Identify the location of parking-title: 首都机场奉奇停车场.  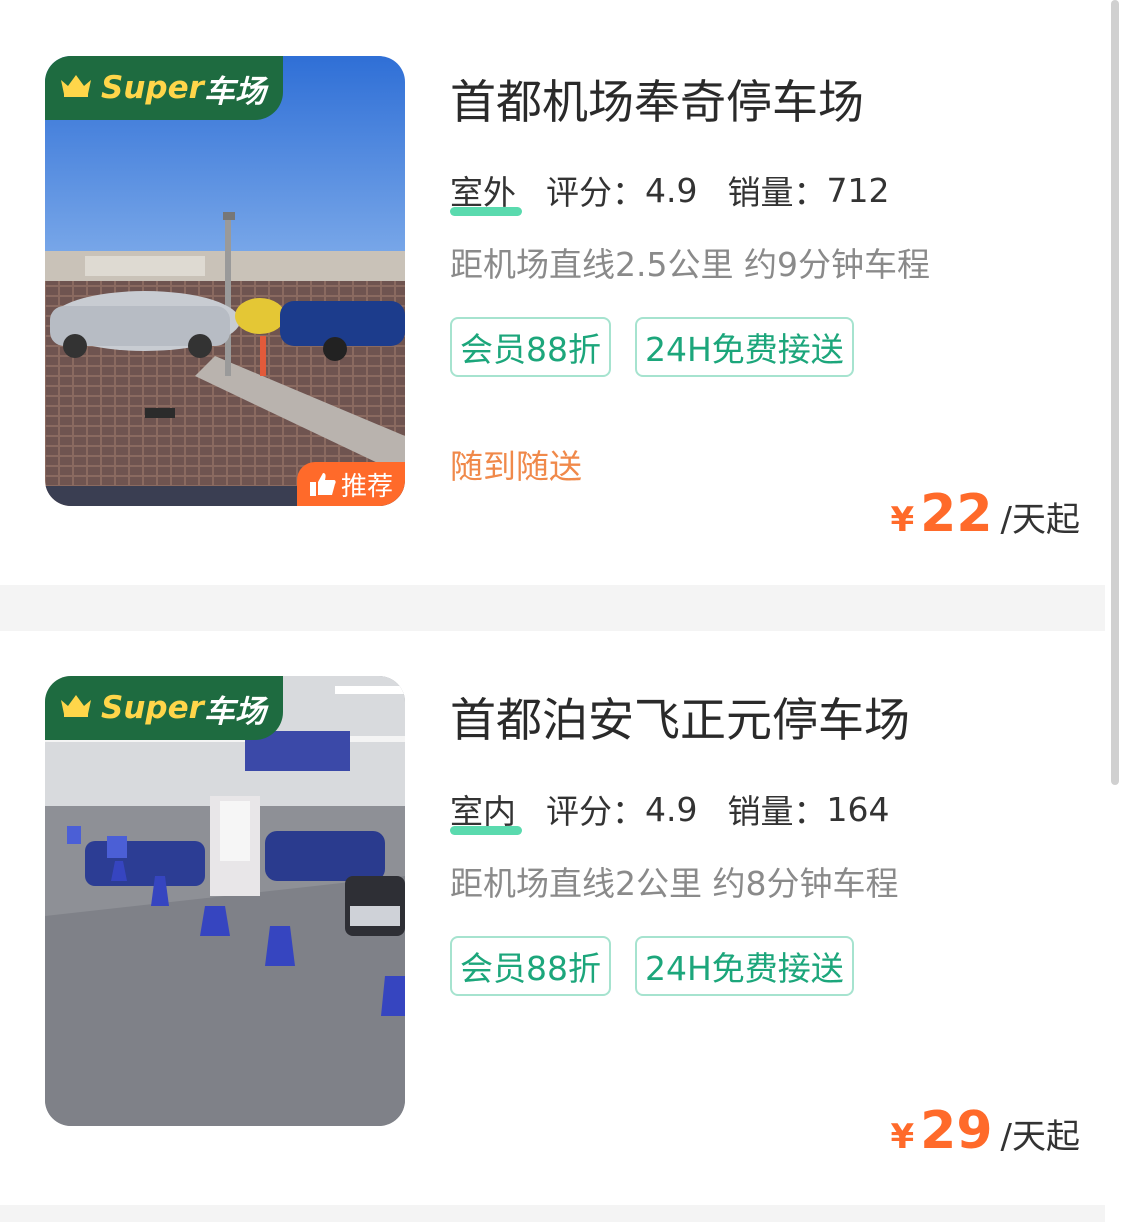
(657, 99).